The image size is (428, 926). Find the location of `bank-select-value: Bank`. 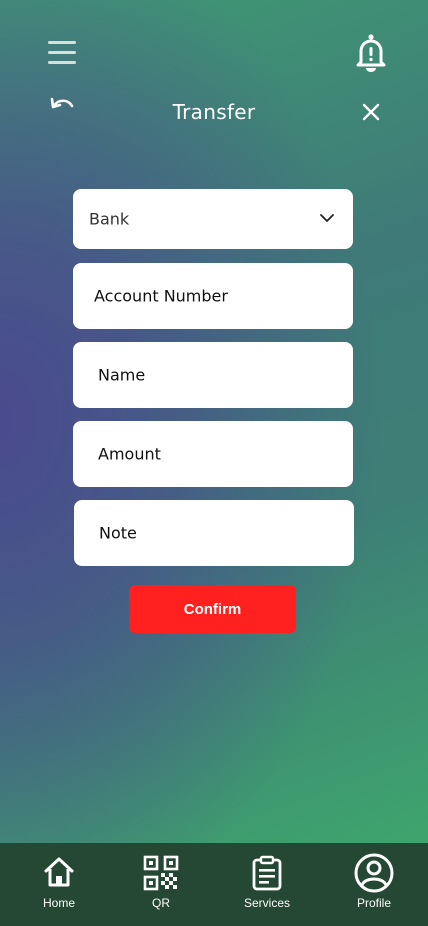

bank-select-value: Bank is located at coordinates (109, 219).